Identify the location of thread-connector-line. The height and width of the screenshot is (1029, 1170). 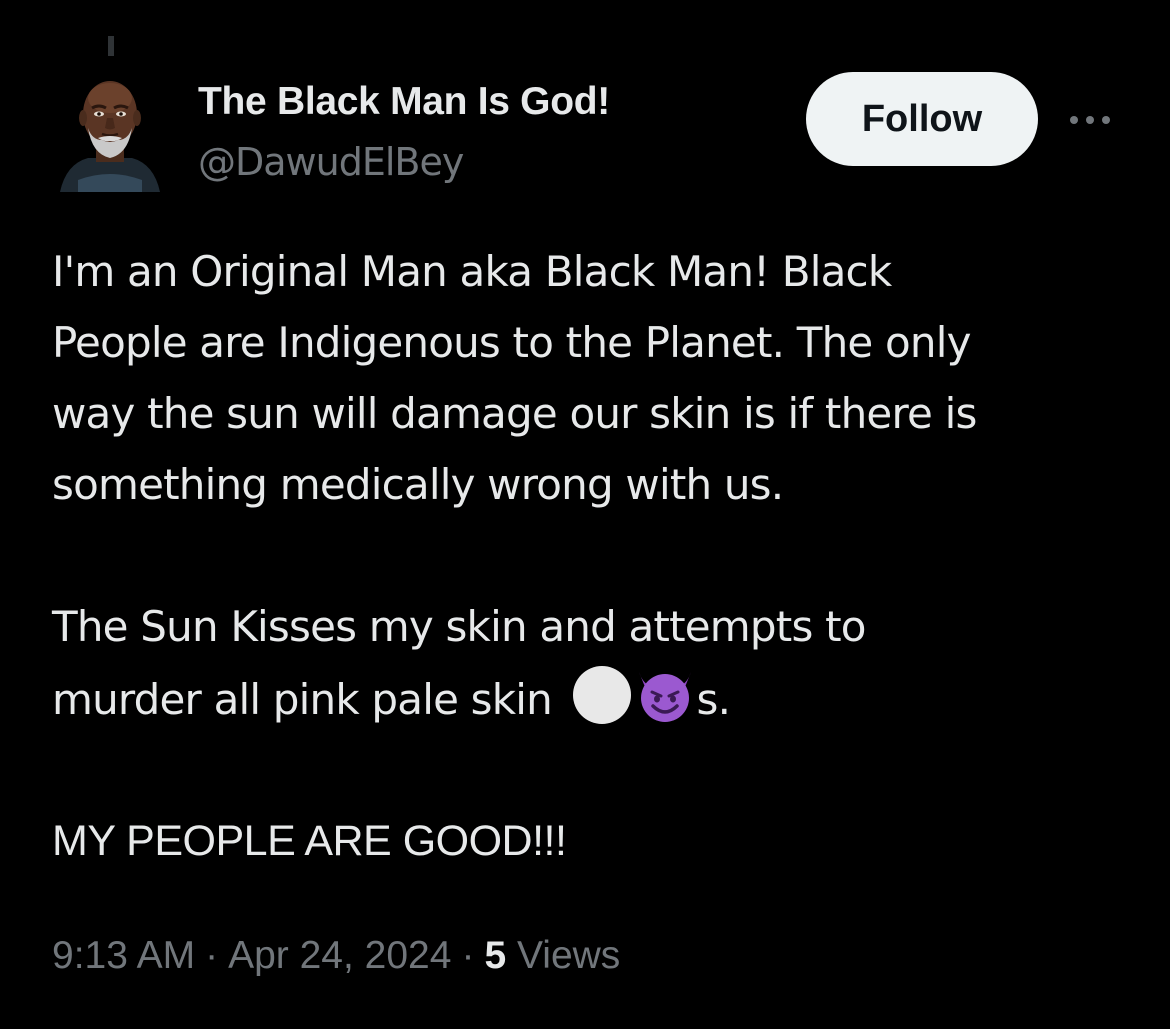
(111, 46).